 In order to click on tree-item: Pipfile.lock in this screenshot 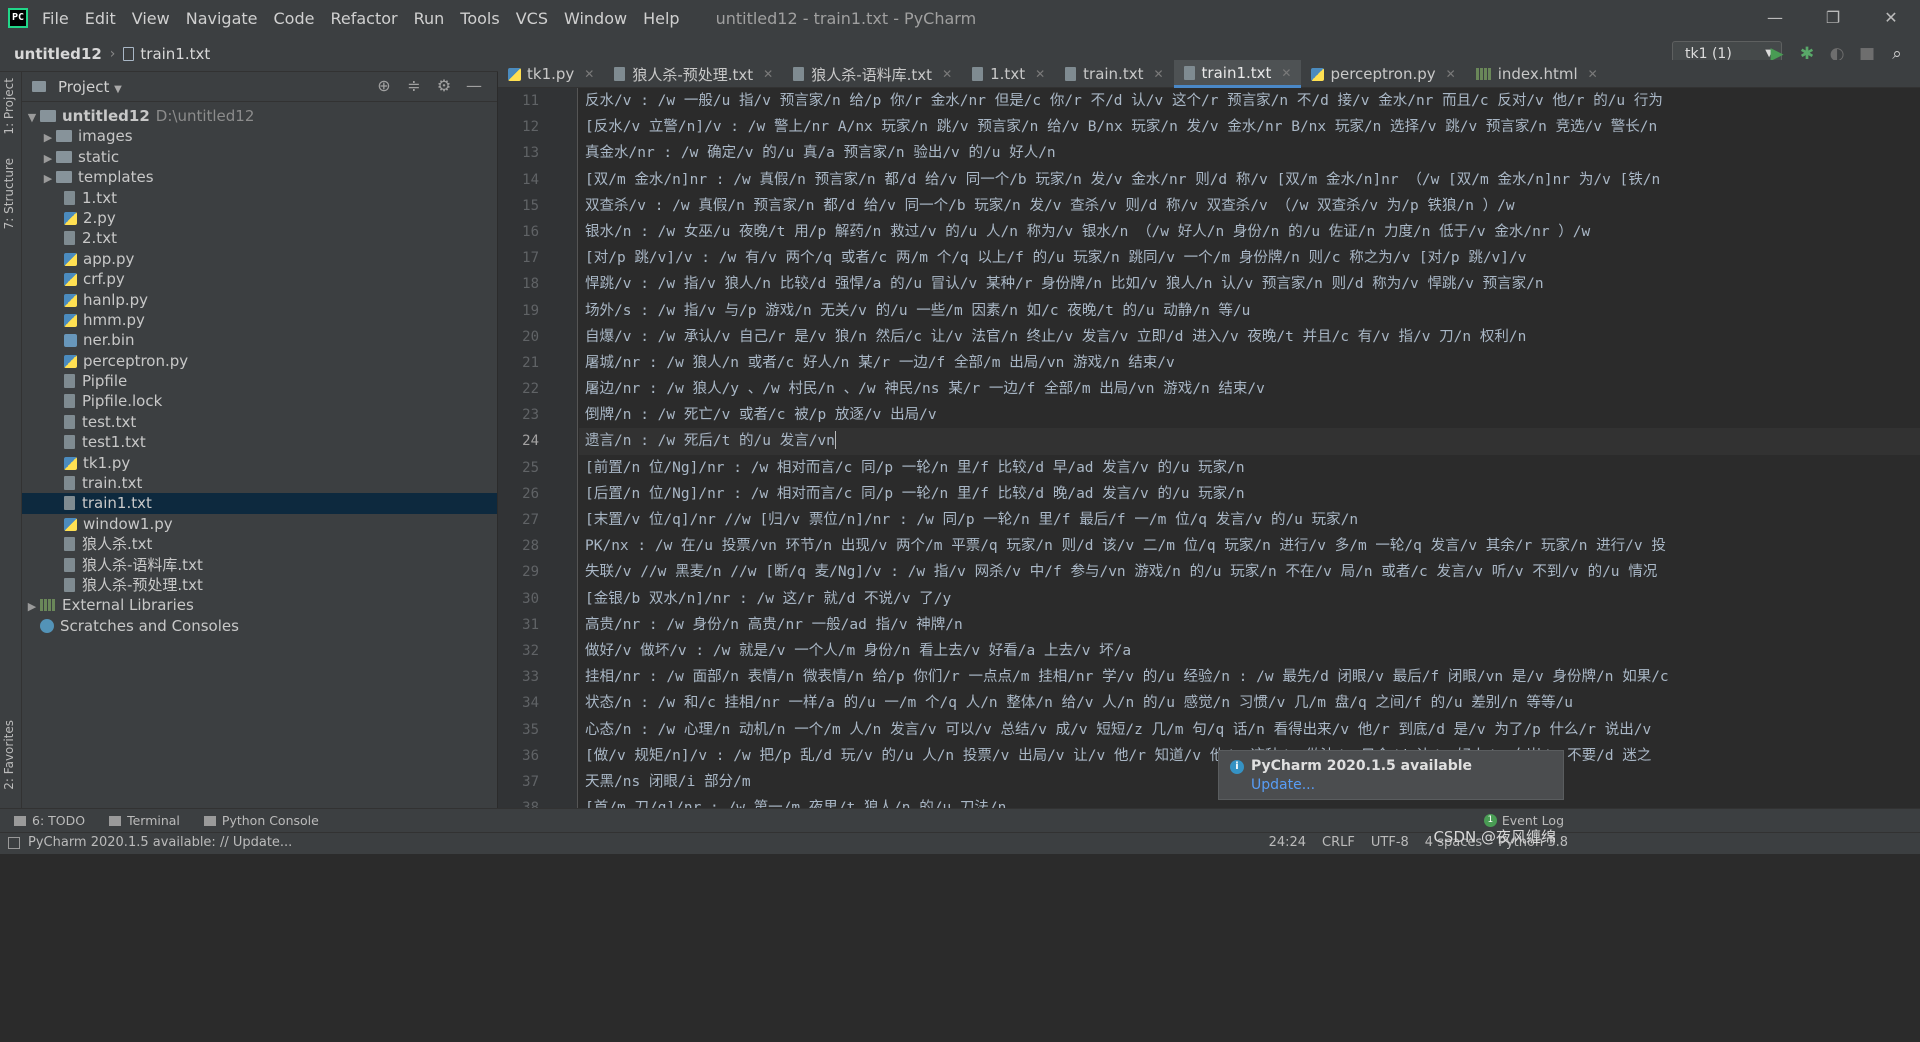, I will do `click(259, 401)`.